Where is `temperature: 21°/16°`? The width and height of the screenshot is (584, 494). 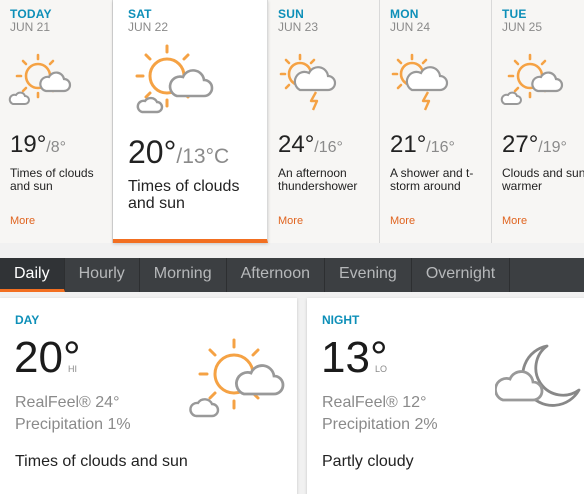 temperature: 21°/16° is located at coordinates (422, 145).